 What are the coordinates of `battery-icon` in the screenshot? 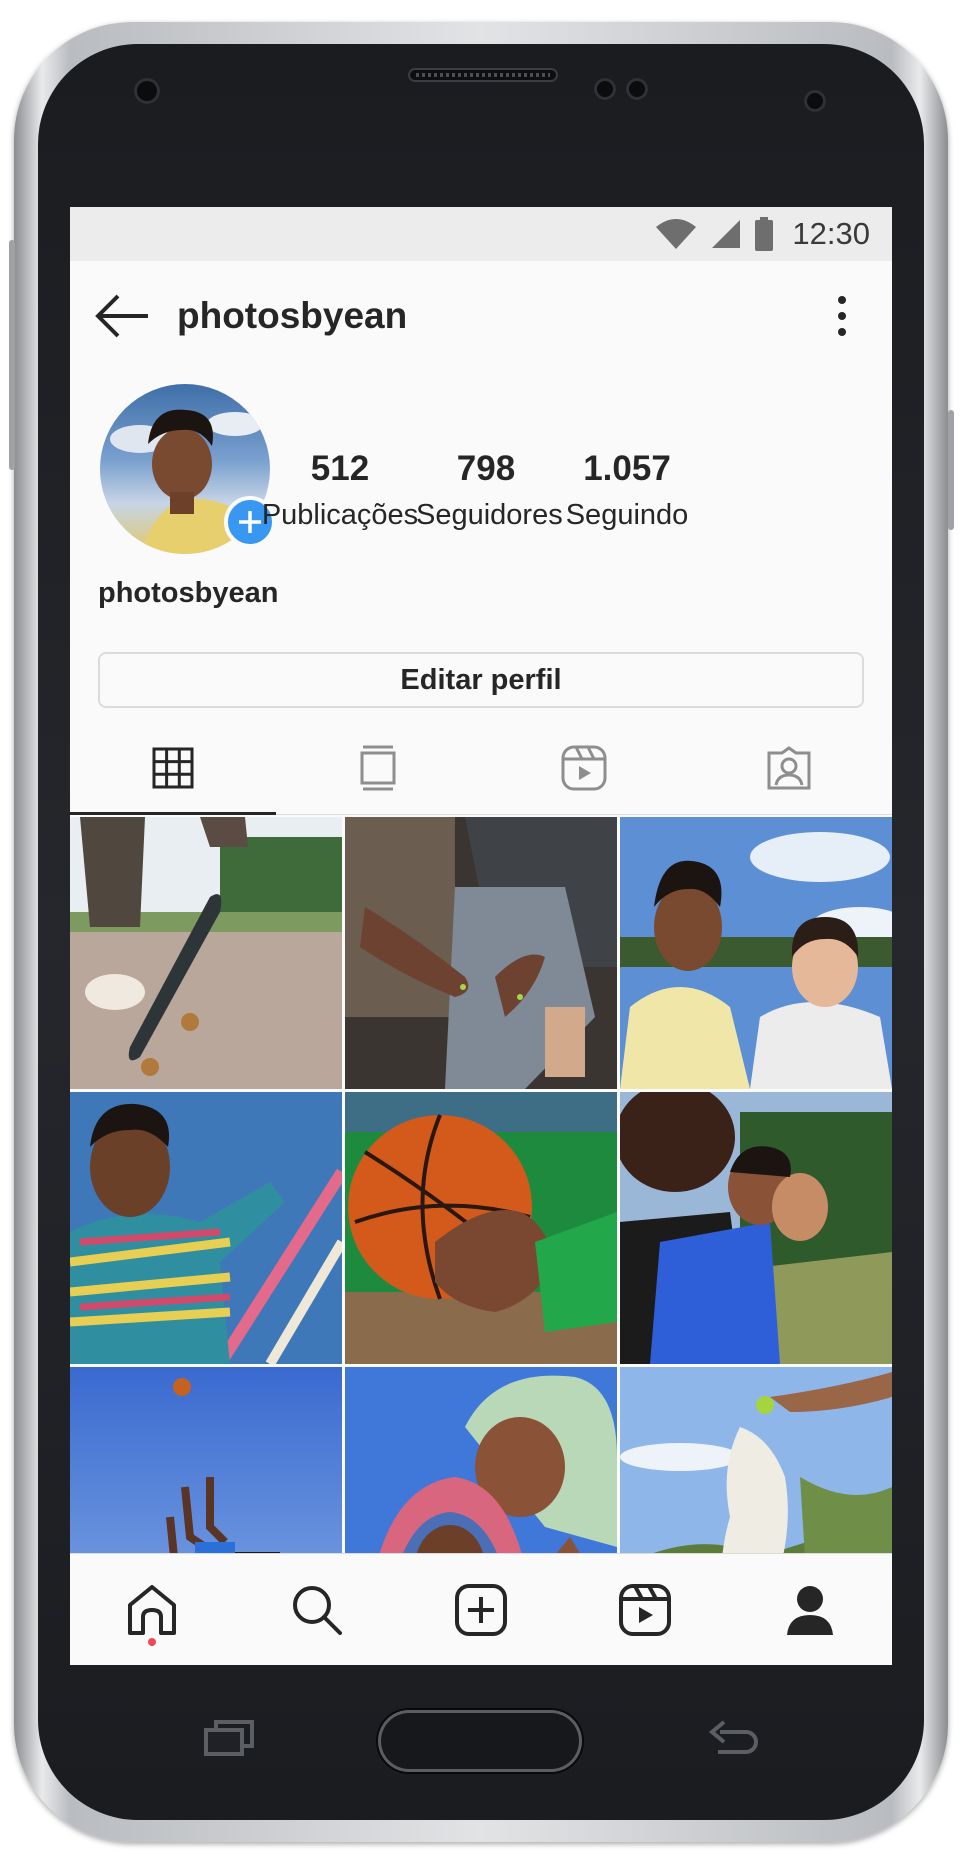 It's located at (764, 234).